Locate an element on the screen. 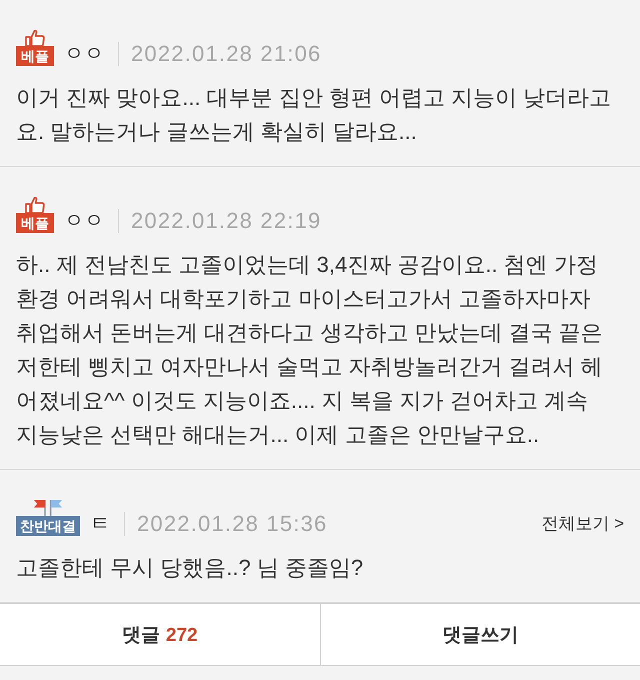 The width and height of the screenshot is (640, 680). author-name: ㅌ is located at coordinates (100, 524).